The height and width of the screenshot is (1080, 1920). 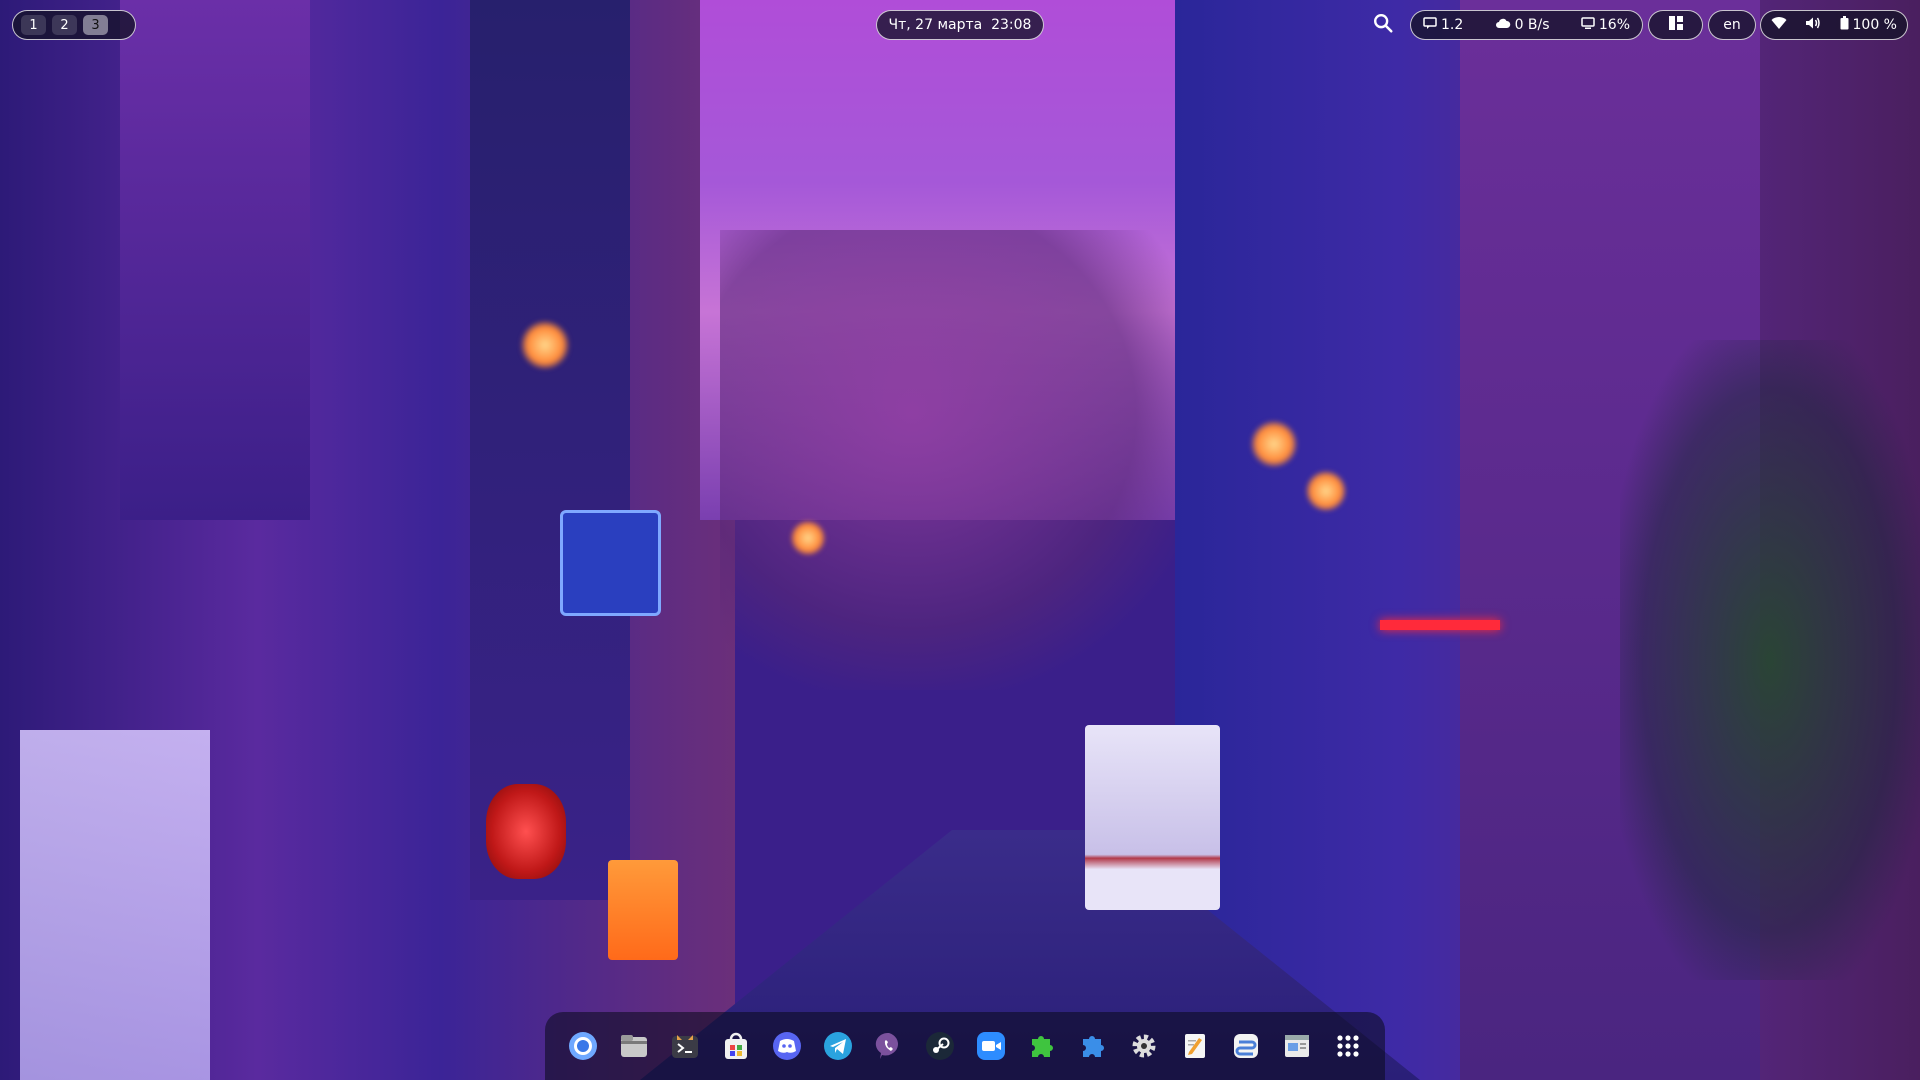 I want to click on notifications-stat: 1.2, so click(x=1443, y=25).